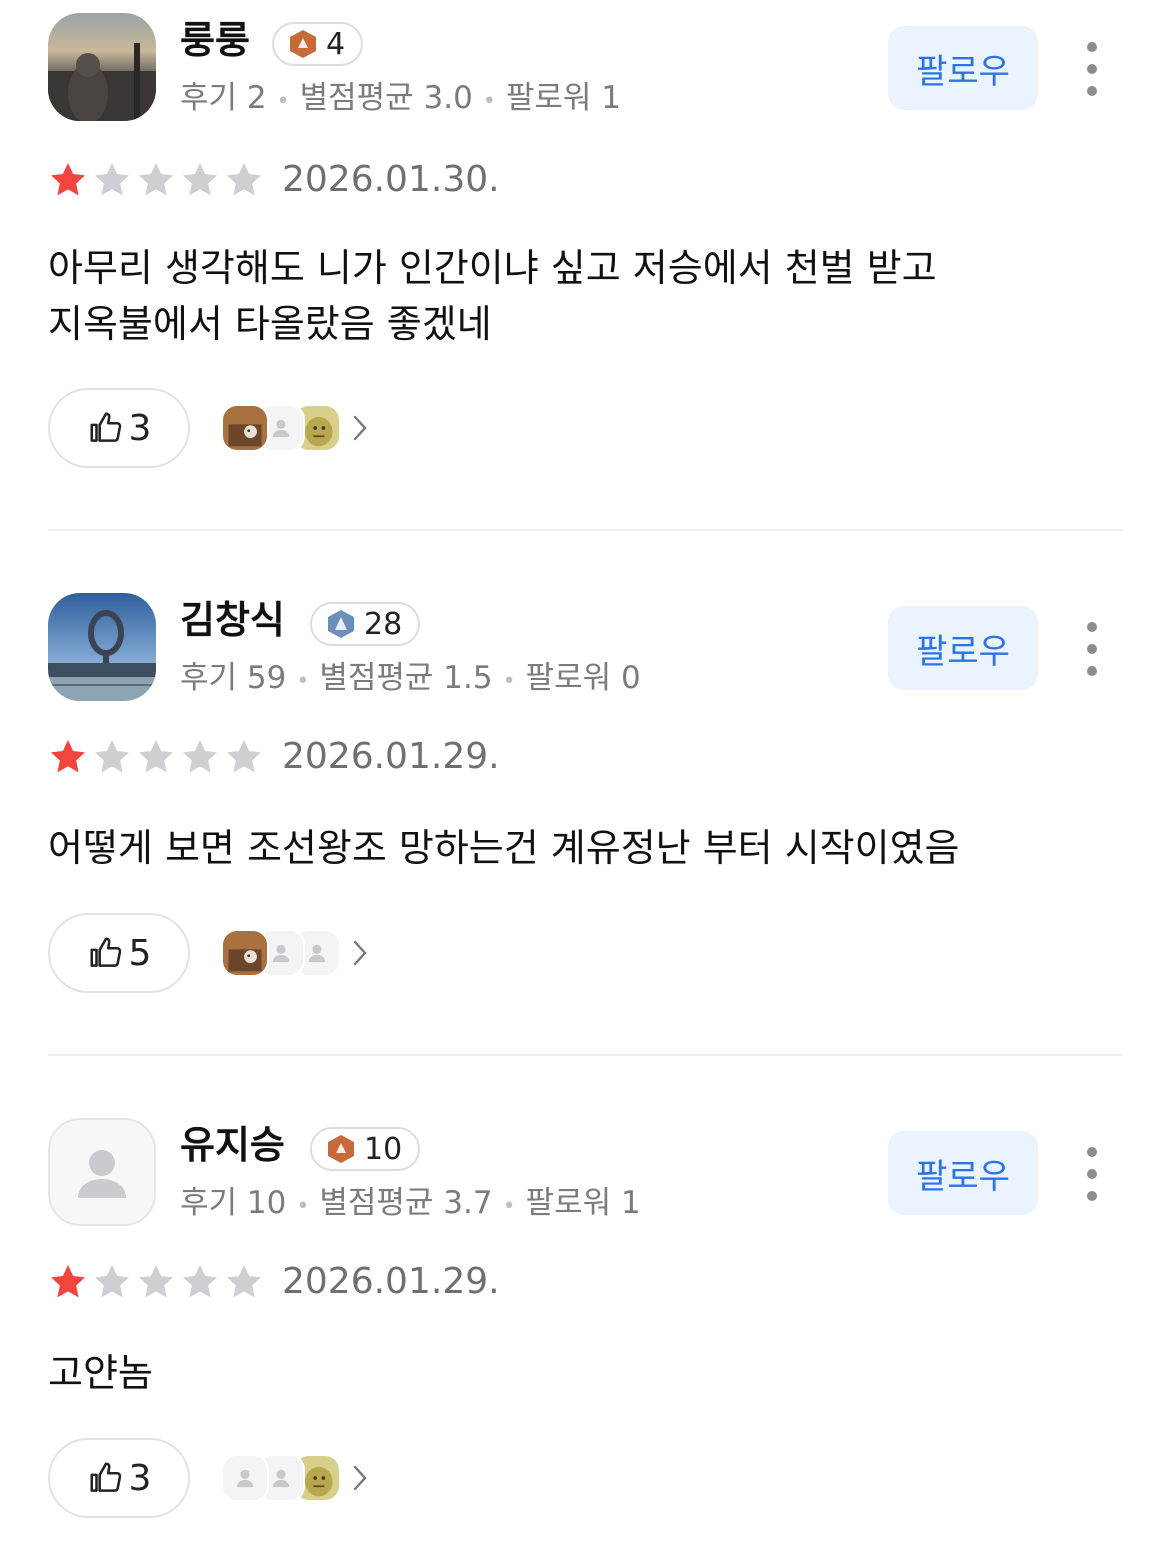  I want to click on star-rating: 2026.01.30., so click(274, 180).